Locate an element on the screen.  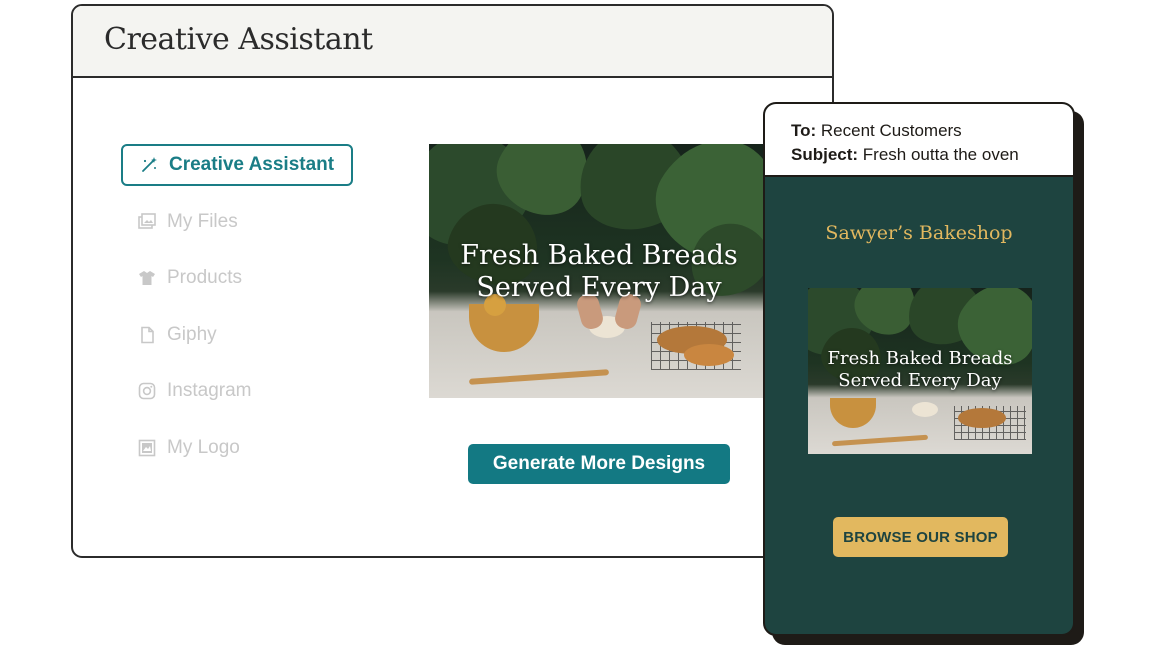
email-hero-image: Fresh Baked Breads Served Every Day is located at coordinates (920, 371).